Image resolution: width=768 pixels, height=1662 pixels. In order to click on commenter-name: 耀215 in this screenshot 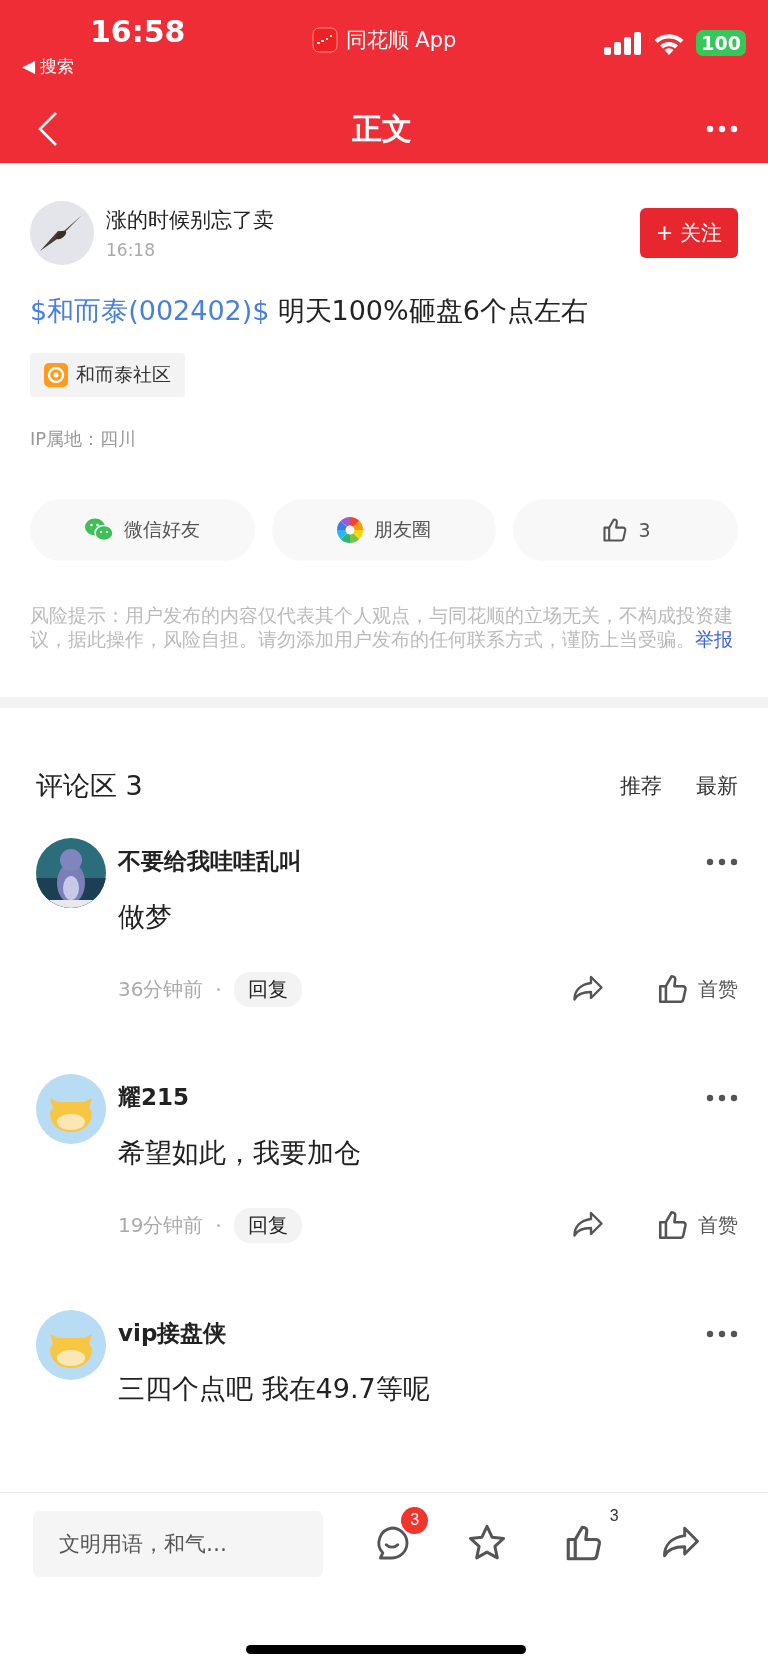, I will do `click(153, 1097)`.